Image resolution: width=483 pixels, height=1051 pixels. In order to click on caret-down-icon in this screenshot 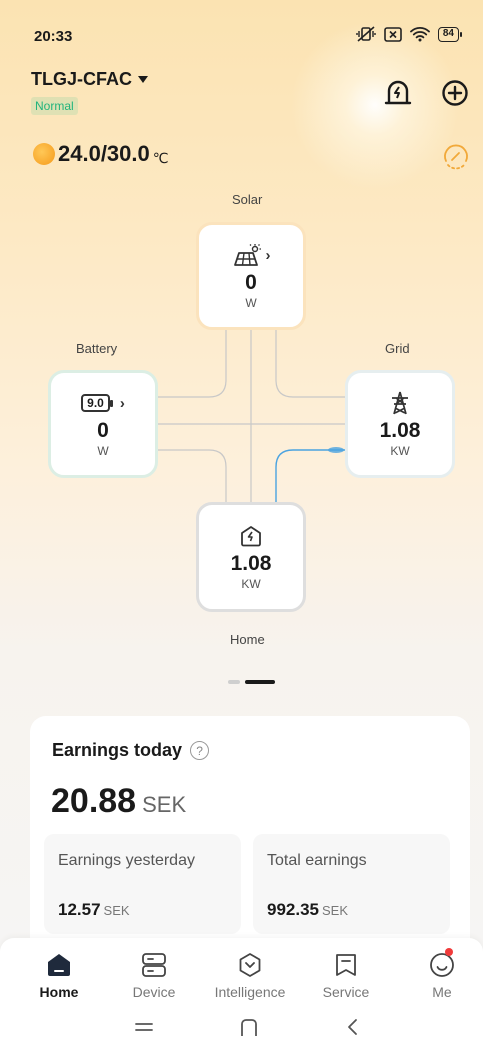, I will do `click(143, 79)`.